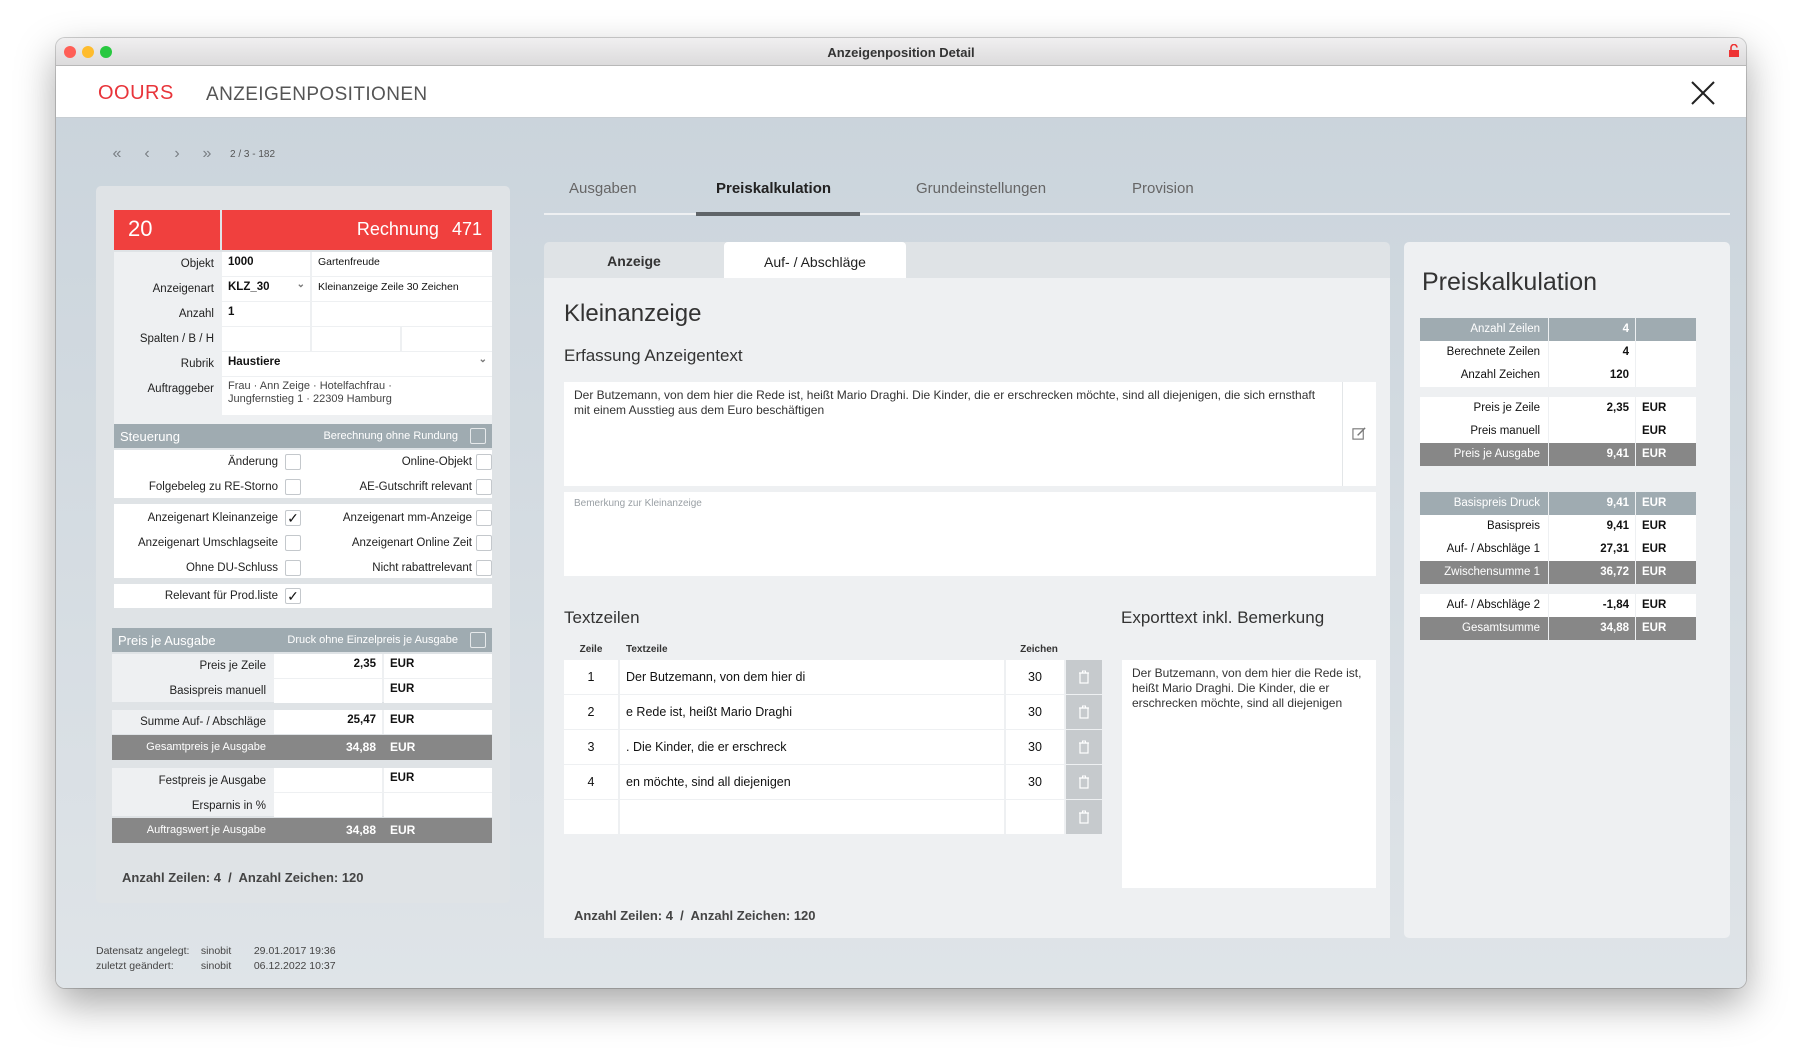 This screenshot has width=1802, height=1062. I want to click on du-schluss-checkbox, so click(293, 568).